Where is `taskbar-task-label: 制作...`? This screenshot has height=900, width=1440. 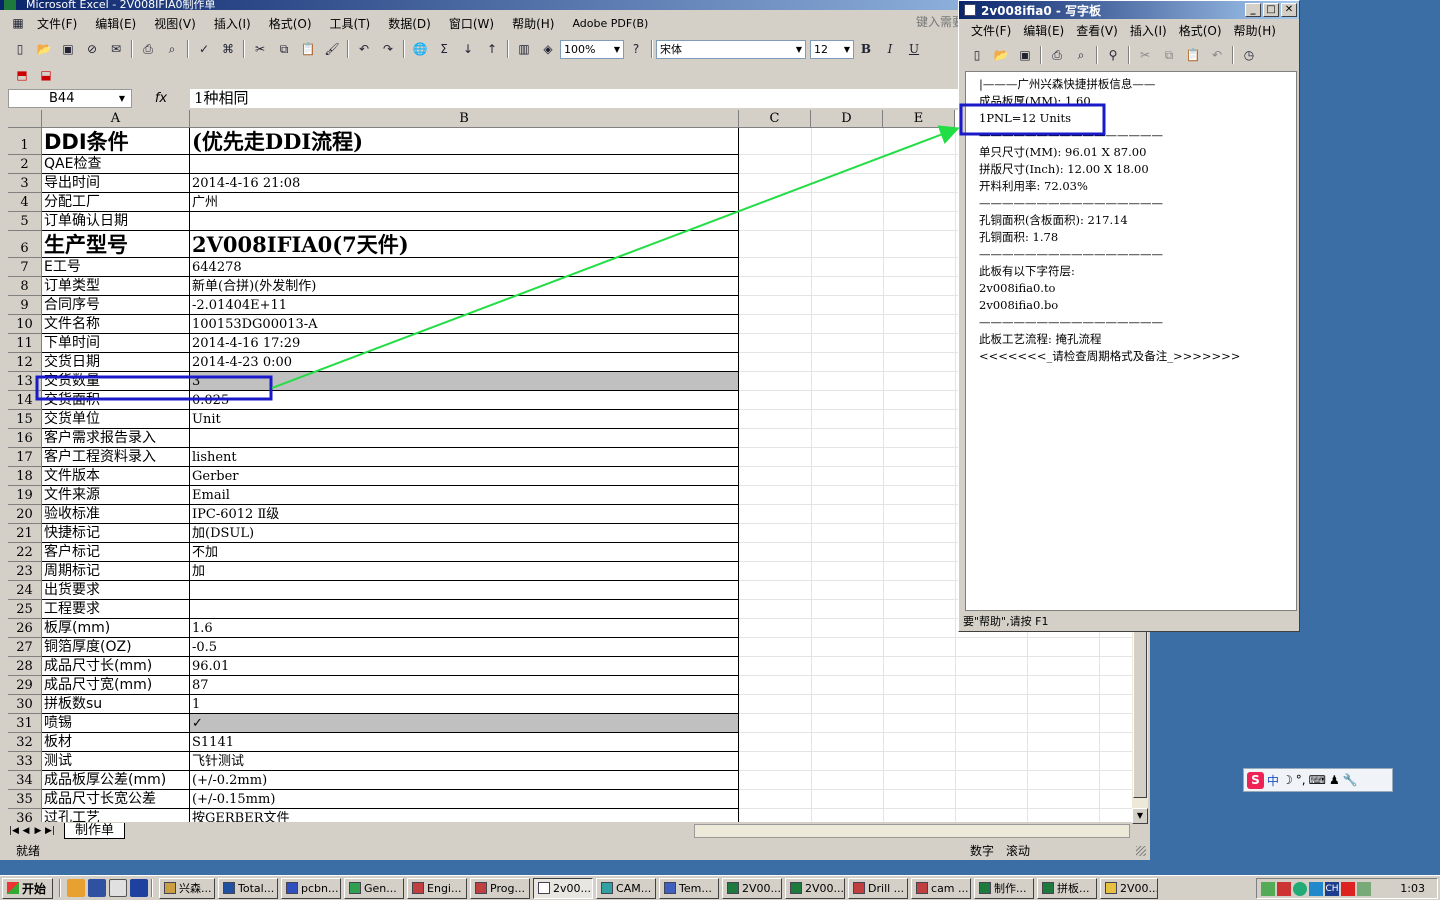
taskbar-task-label: 制作... is located at coordinates (1010, 888).